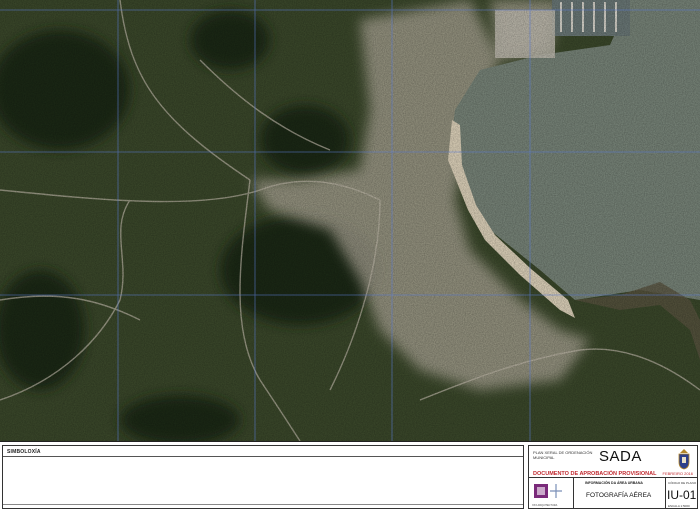  Describe the element at coordinates (684, 459) in the screenshot. I see `coat-of-arms-icon` at that location.